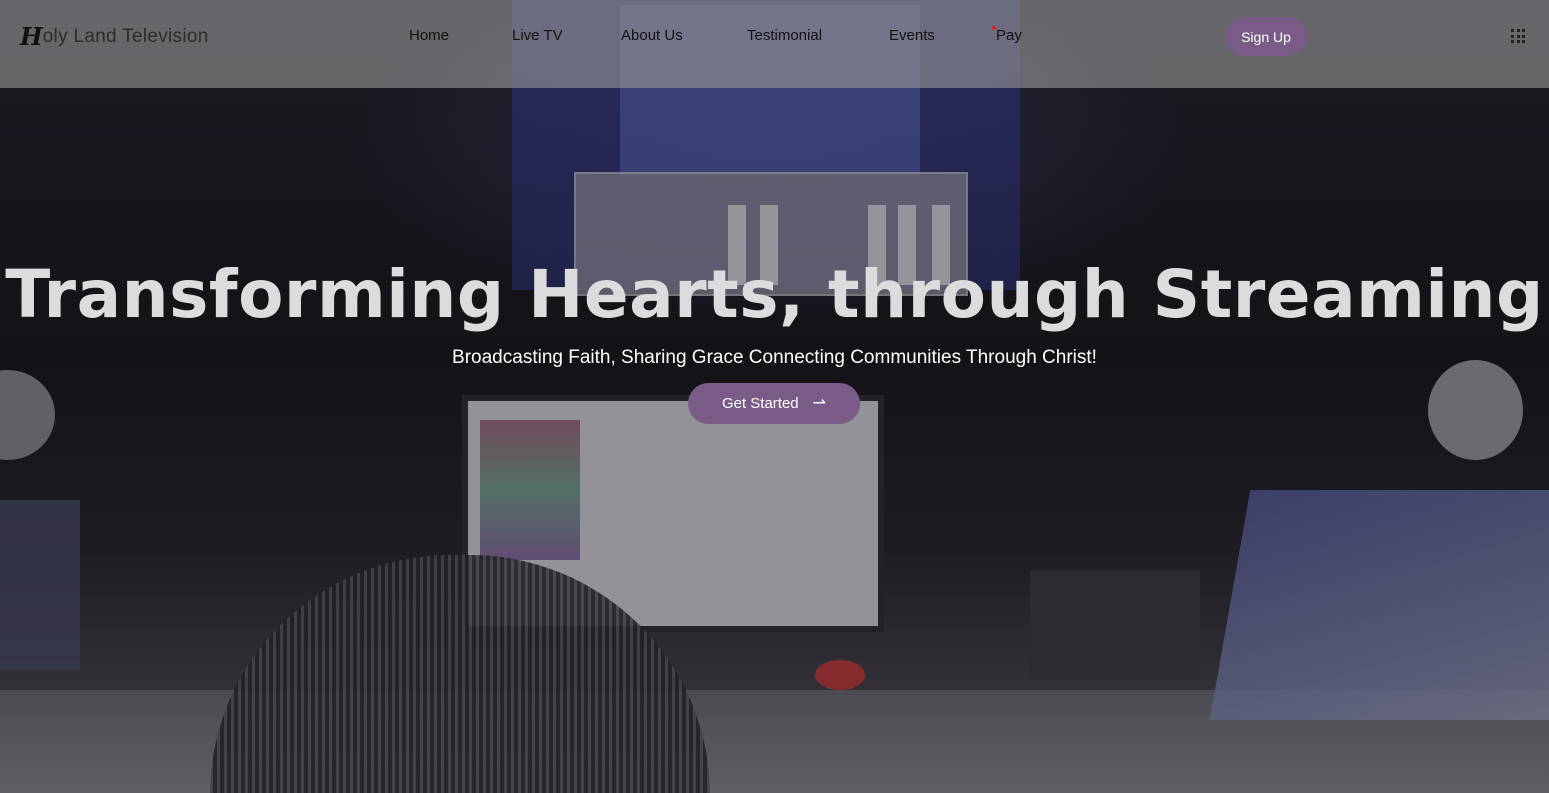 The image size is (1549, 793). I want to click on nav-item-live-tv: Live TV, so click(537, 36).